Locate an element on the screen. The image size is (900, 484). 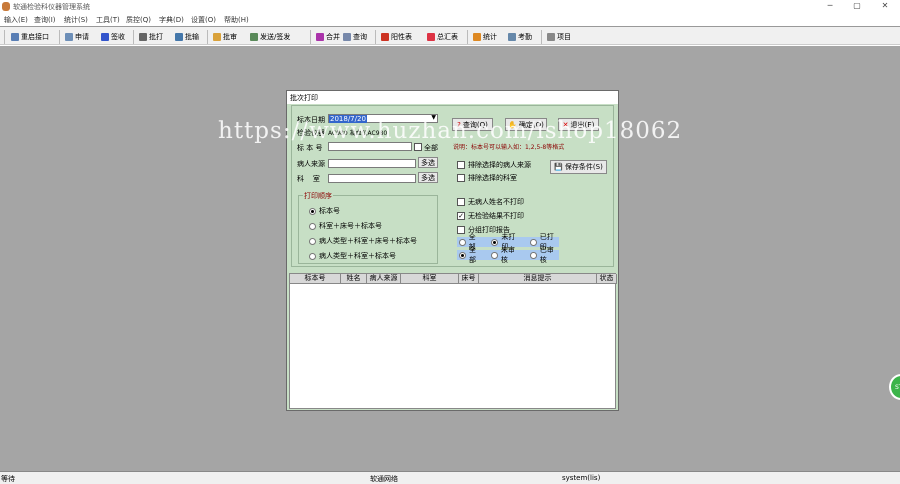
status-radio: 已审核 is located at coordinates (544, 255).